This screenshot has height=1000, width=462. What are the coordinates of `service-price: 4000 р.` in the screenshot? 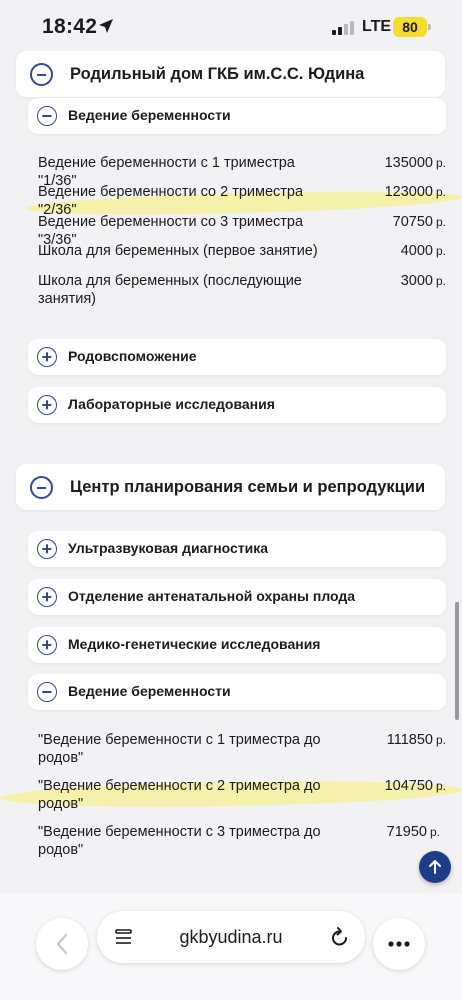 It's located at (423, 251).